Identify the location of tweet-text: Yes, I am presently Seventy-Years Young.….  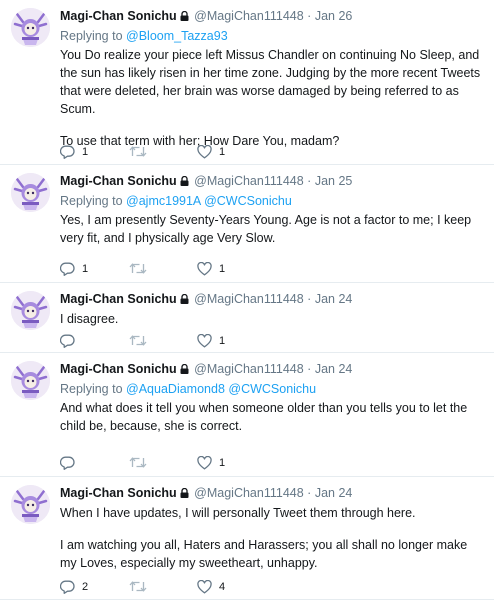
(273, 229).